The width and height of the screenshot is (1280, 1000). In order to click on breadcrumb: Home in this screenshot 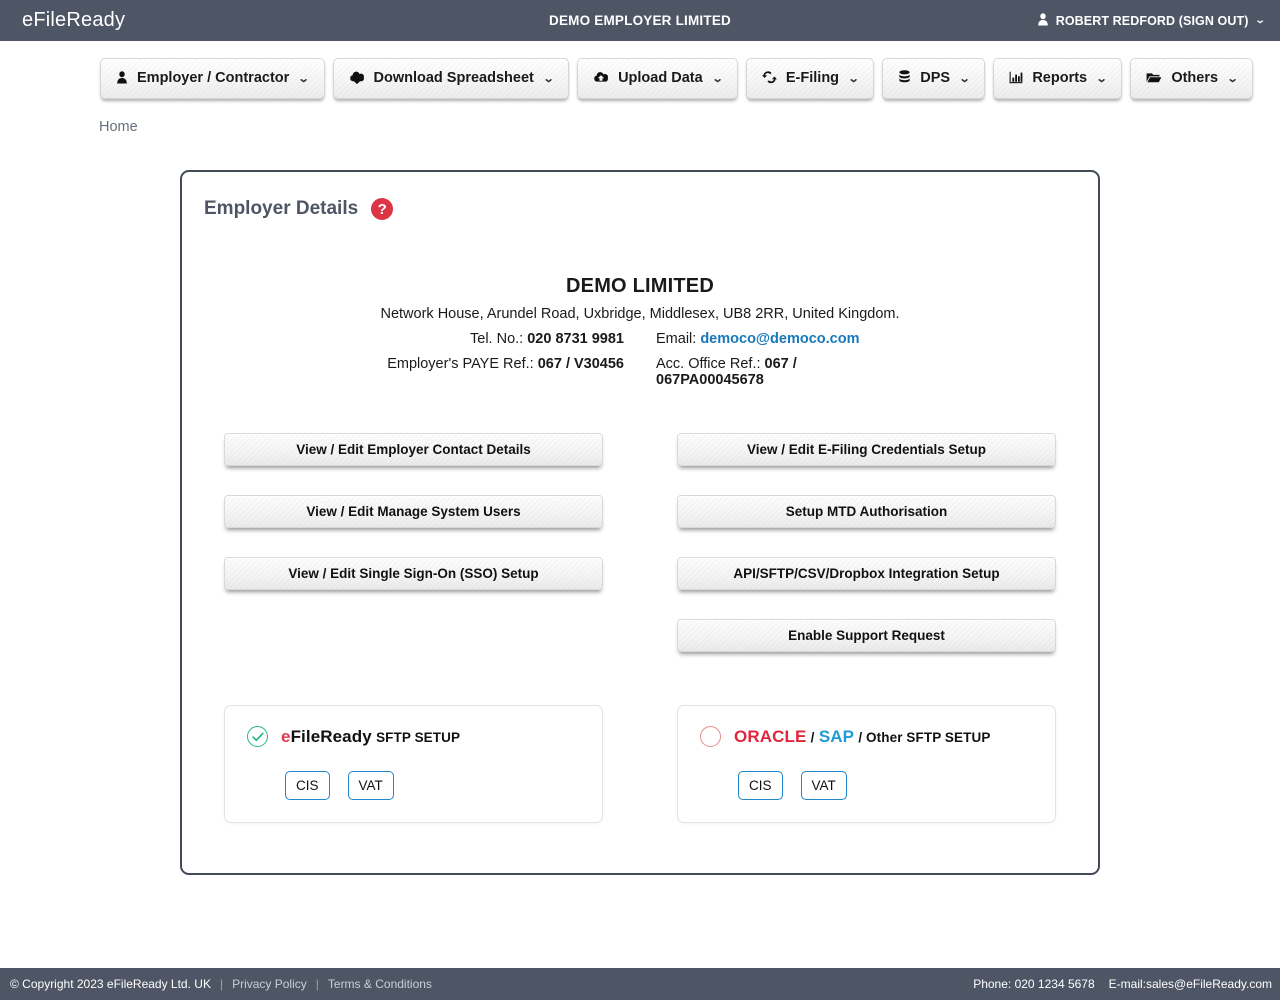, I will do `click(640, 119)`.